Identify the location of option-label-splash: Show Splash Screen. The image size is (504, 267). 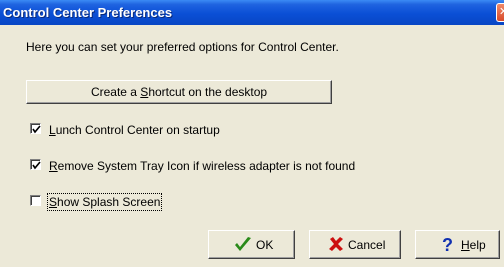
(104, 202).